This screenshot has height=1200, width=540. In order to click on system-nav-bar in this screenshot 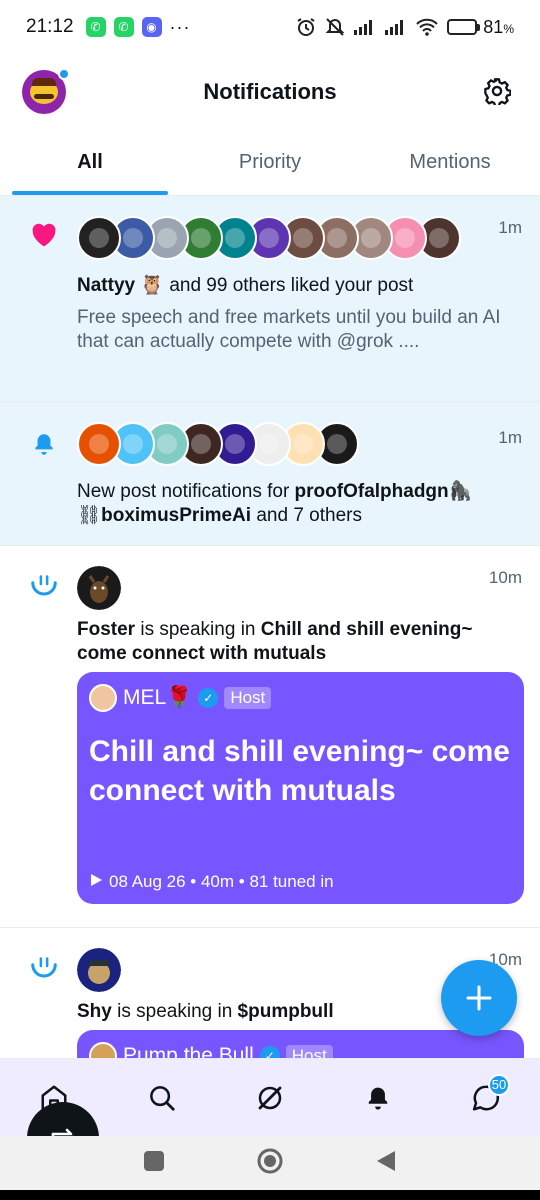, I will do `click(270, 1163)`.